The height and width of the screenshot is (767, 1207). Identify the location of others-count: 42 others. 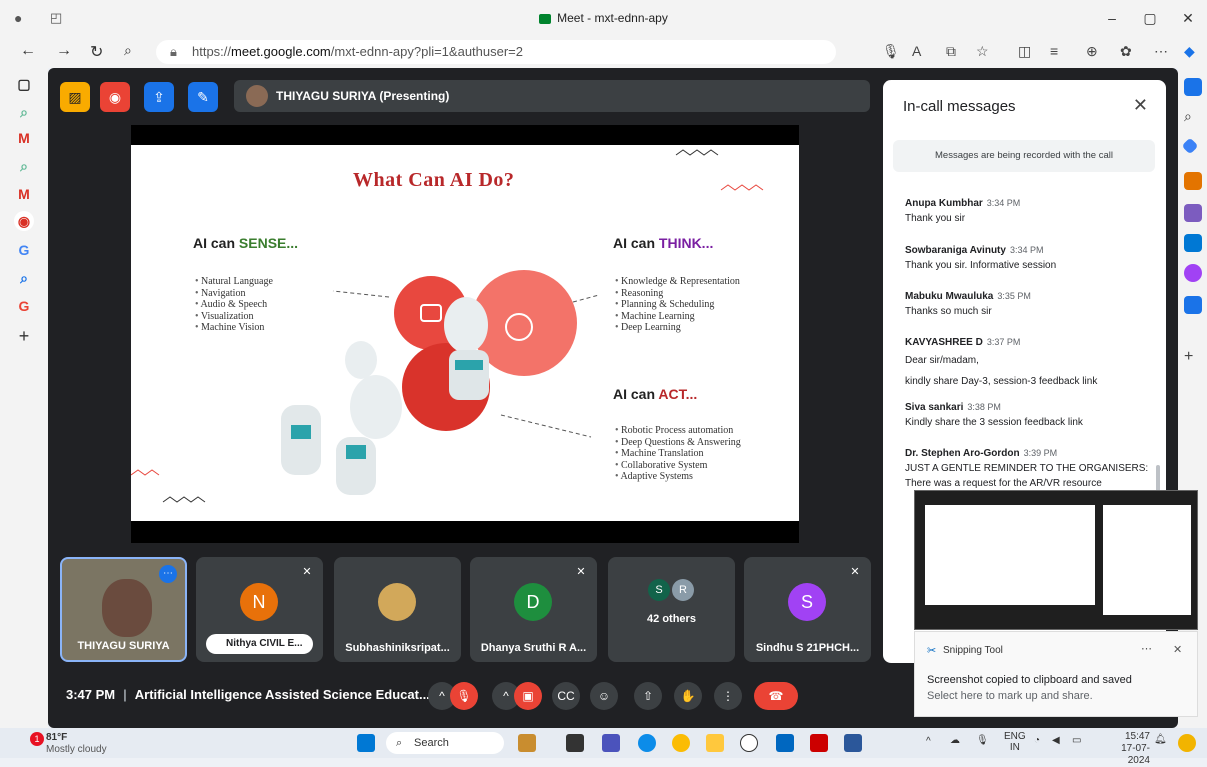
(671, 619).